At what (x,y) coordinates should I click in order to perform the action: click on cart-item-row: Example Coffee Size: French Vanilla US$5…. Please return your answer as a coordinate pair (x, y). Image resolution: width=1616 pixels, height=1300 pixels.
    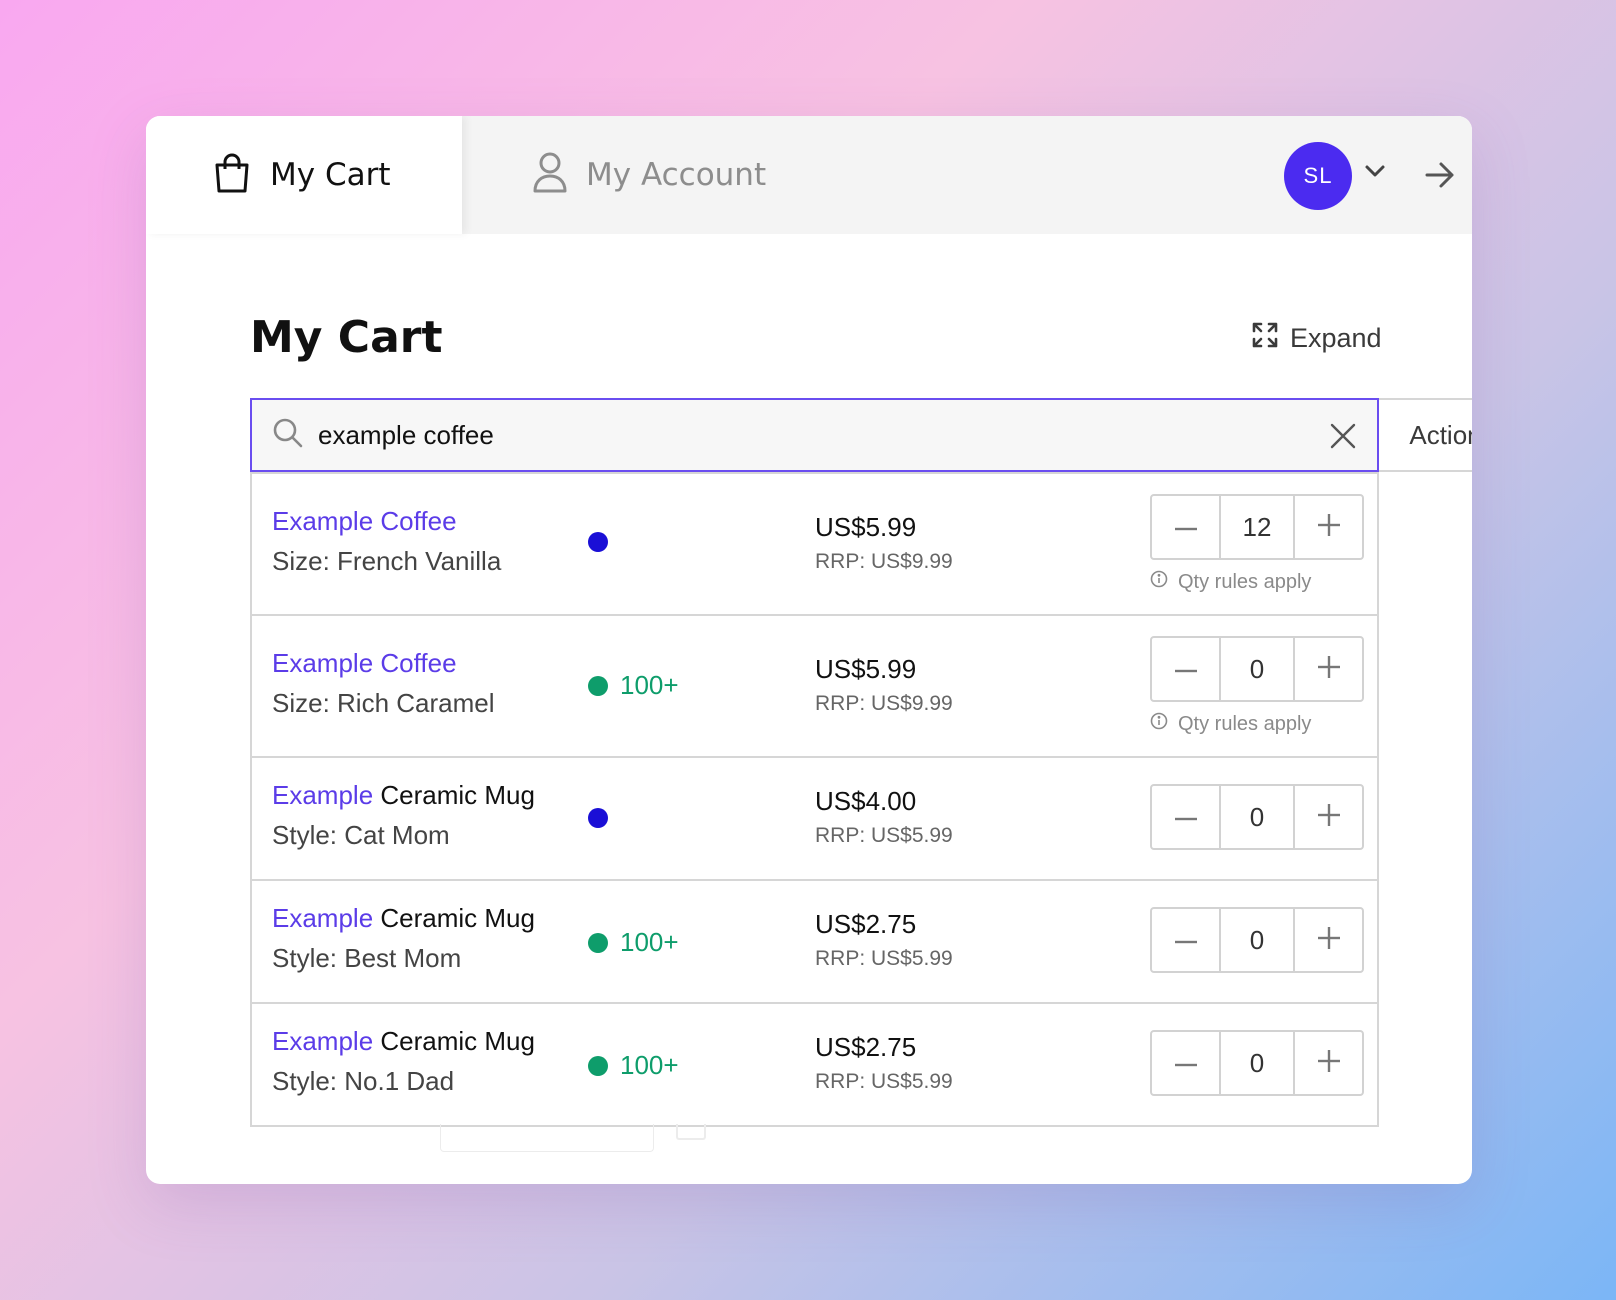
    Looking at the image, I should click on (814, 543).